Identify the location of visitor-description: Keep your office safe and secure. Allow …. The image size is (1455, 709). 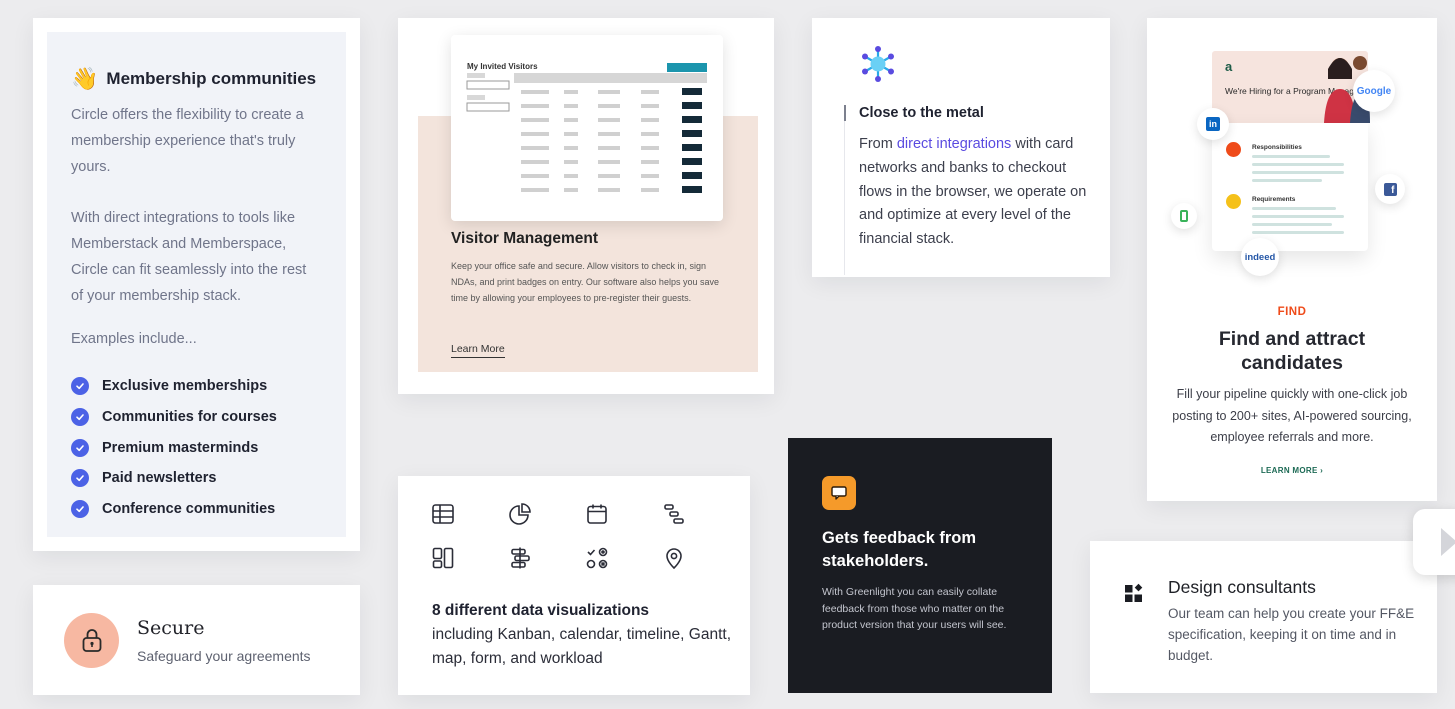
(585, 282).